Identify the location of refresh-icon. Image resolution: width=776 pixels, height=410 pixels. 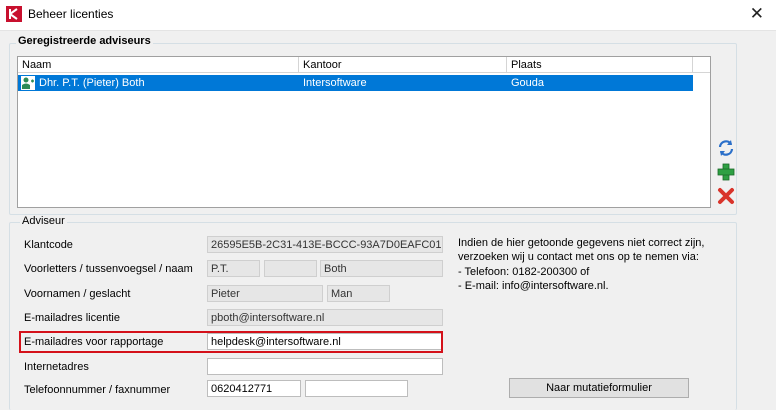
(726, 148).